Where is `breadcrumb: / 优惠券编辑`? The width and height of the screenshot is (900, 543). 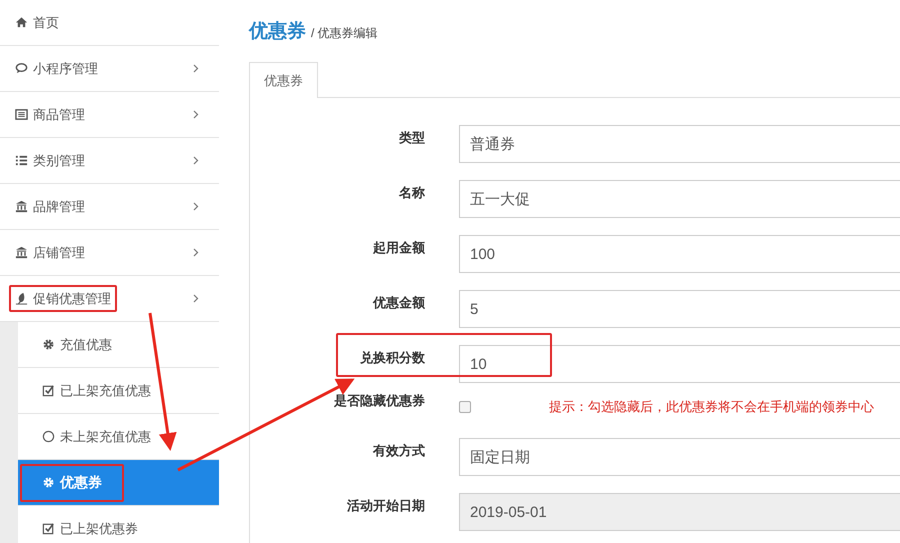
breadcrumb: / 优惠券编辑 is located at coordinates (344, 33).